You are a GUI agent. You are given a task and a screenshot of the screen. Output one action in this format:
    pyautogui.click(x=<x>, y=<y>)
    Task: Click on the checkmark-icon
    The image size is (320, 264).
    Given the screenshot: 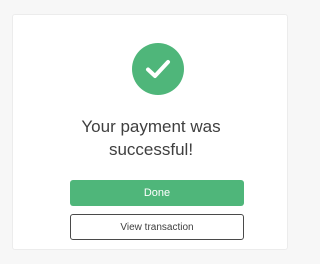 What is the action you would take?
    pyautogui.click(x=158, y=69)
    